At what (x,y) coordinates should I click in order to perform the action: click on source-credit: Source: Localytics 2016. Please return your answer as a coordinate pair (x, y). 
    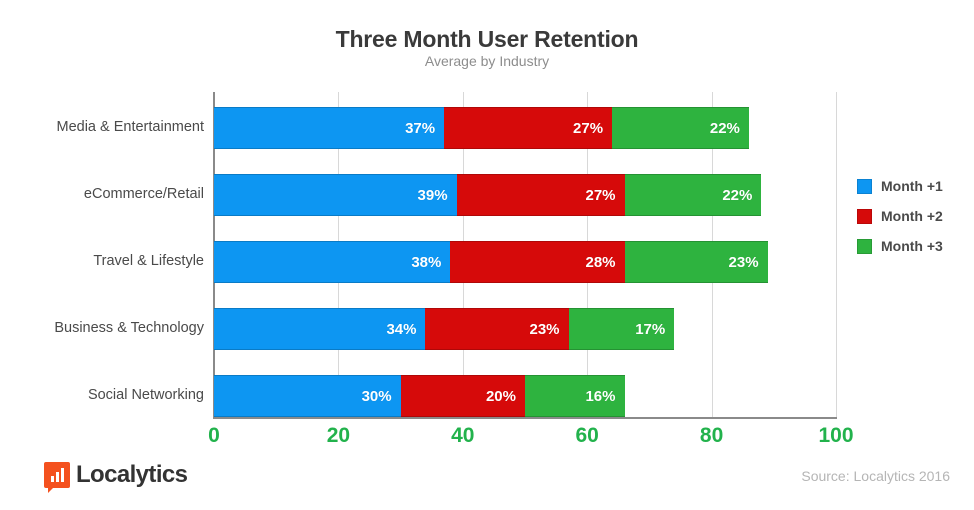
    Looking at the image, I should click on (875, 476).